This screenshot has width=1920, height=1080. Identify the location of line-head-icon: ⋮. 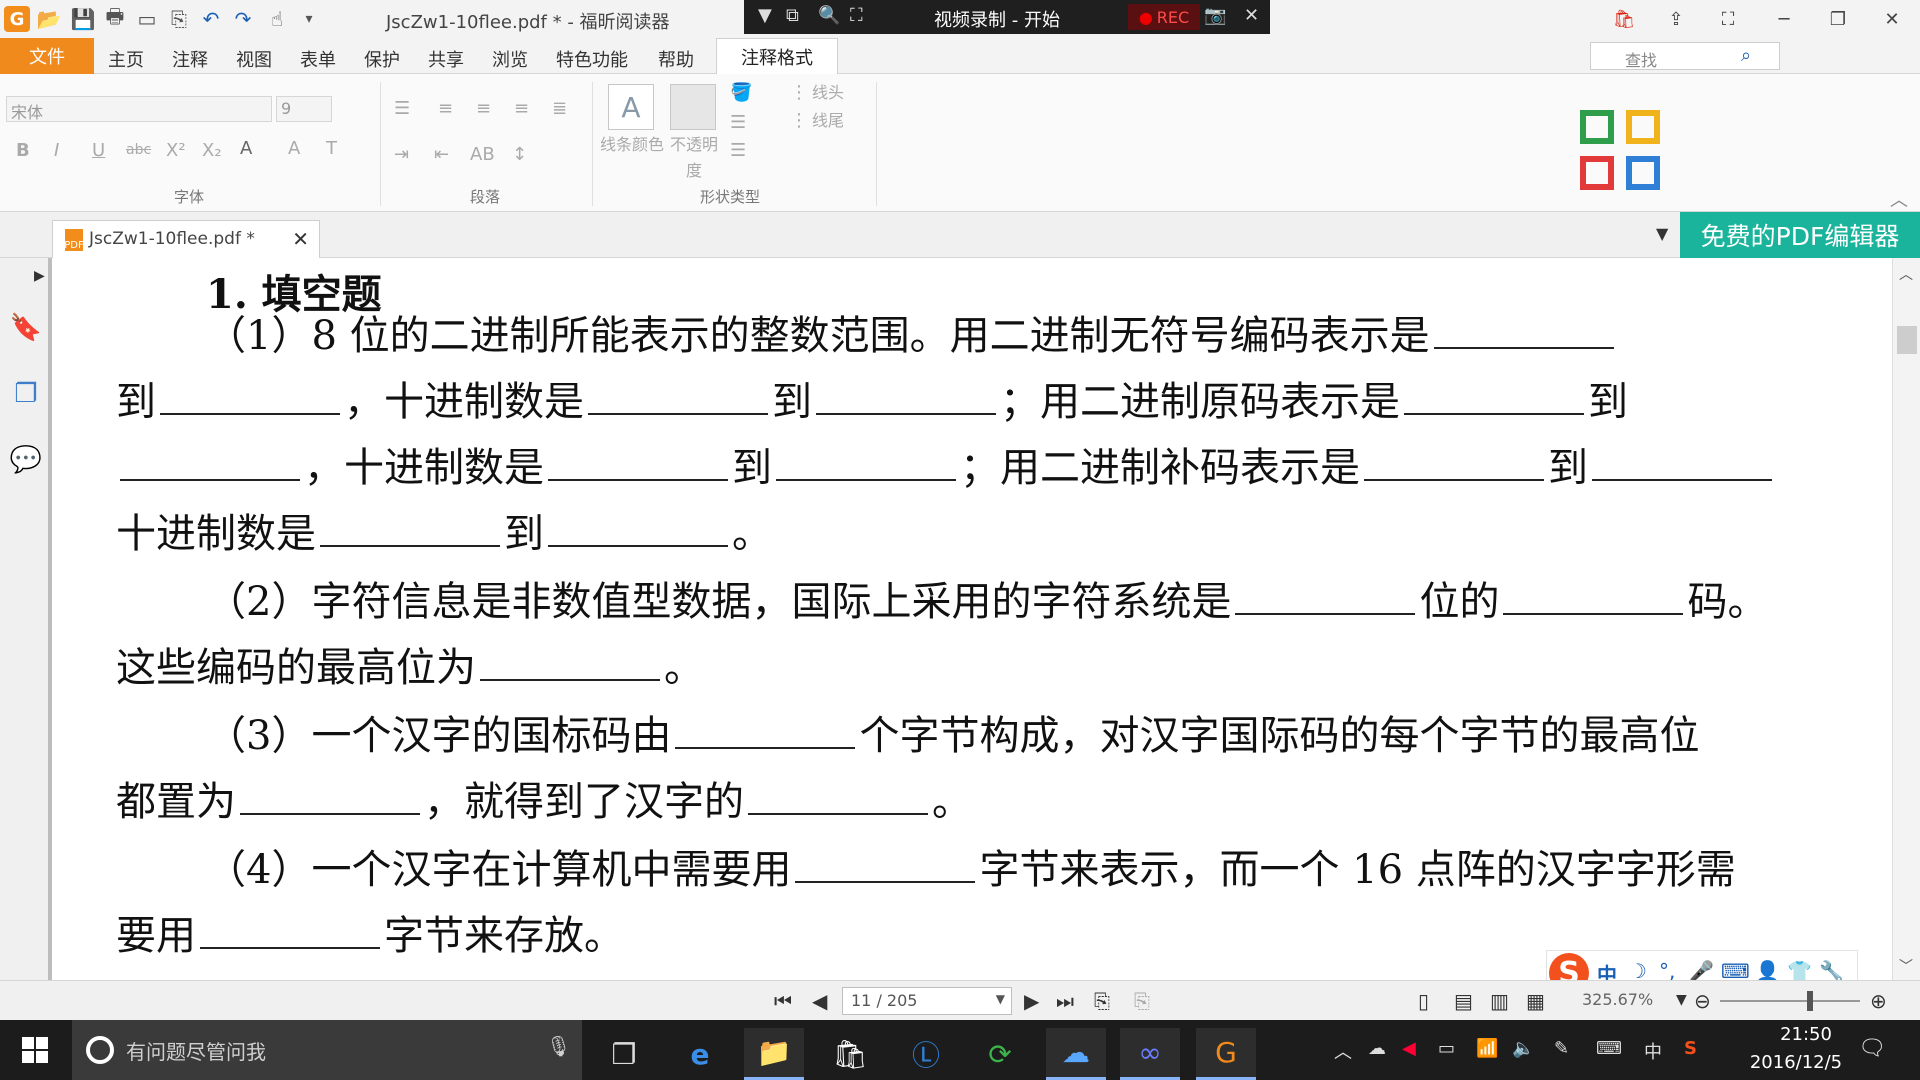
(799, 92).